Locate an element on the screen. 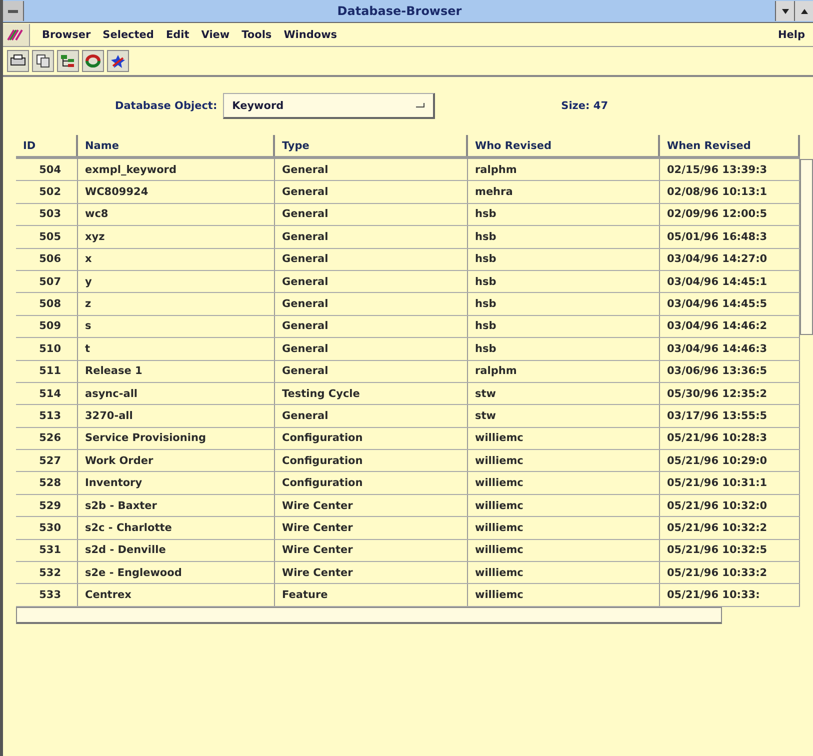 The image size is (813, 756). menu-item: Tools is located at coordinates (257, 34).